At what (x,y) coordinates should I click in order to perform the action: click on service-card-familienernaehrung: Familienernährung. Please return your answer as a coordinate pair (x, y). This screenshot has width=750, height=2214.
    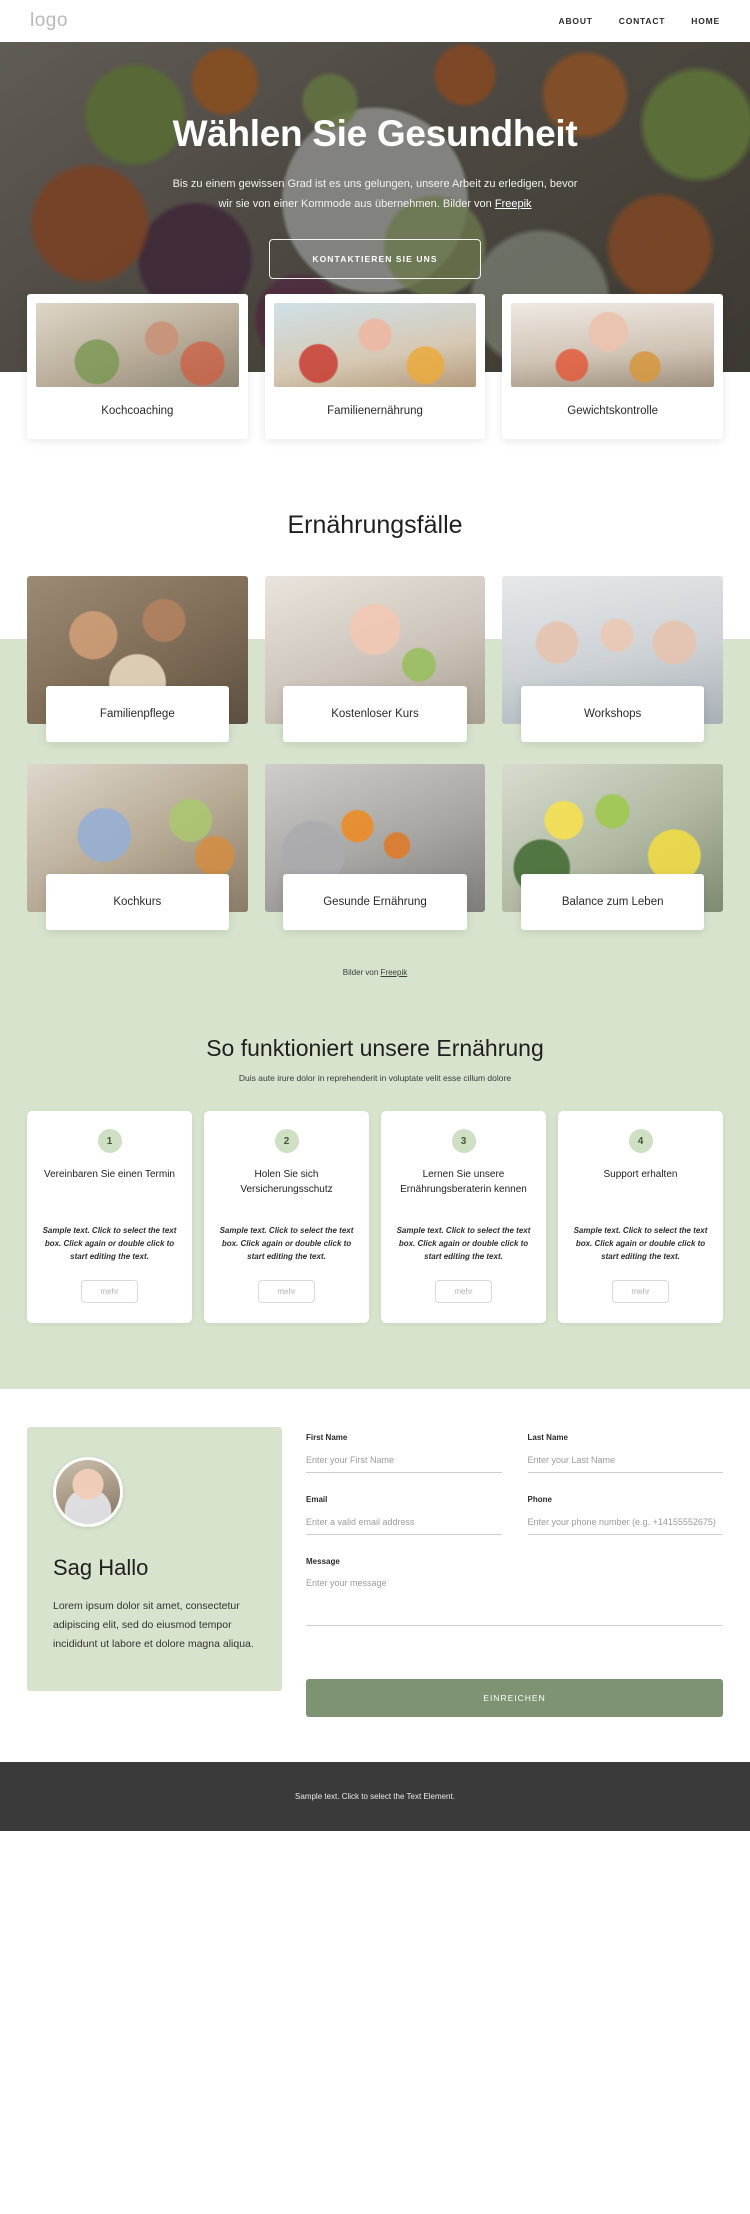
    Looking at the image, I should click on (375, 366).